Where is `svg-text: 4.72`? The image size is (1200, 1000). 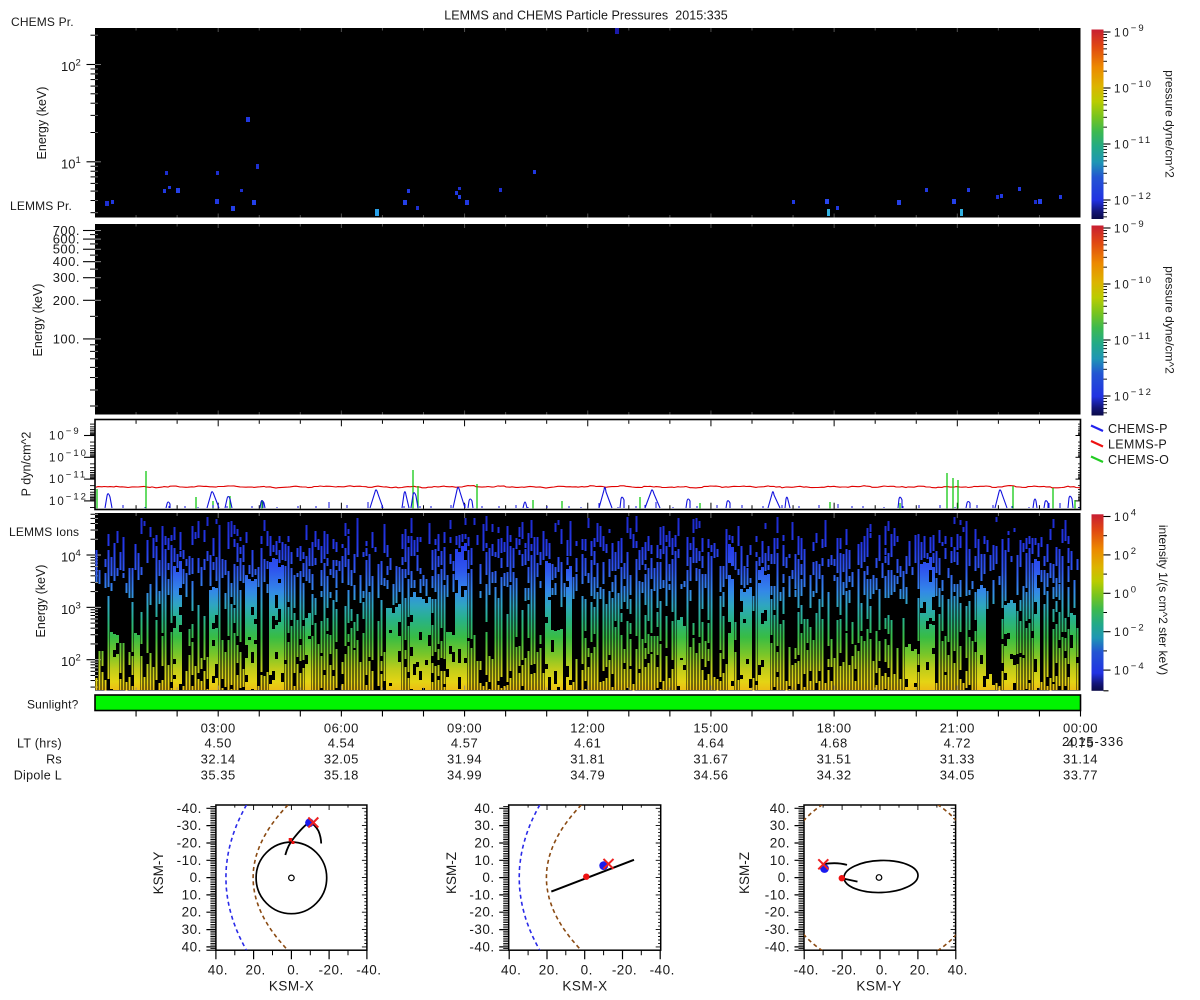
svg-text: 4.72 is located at coordinates (957, 743).